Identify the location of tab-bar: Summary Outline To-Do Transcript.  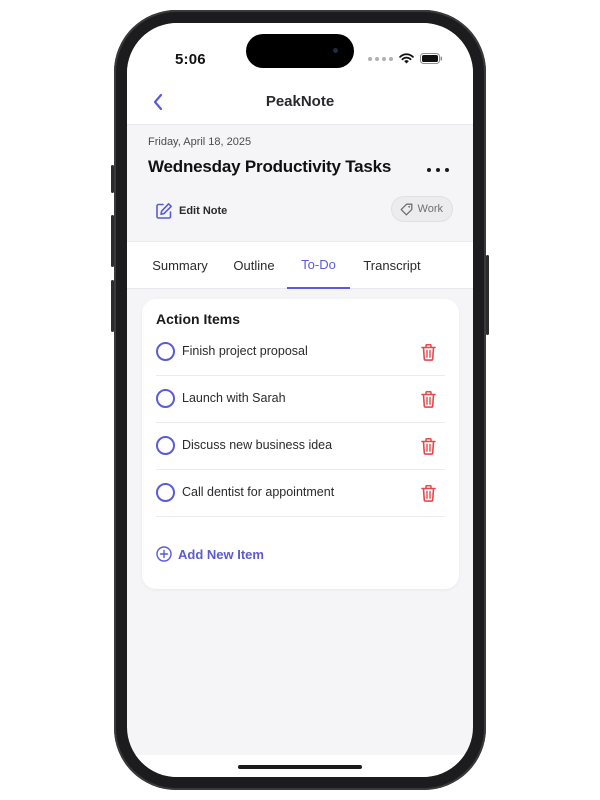
(300, 265).